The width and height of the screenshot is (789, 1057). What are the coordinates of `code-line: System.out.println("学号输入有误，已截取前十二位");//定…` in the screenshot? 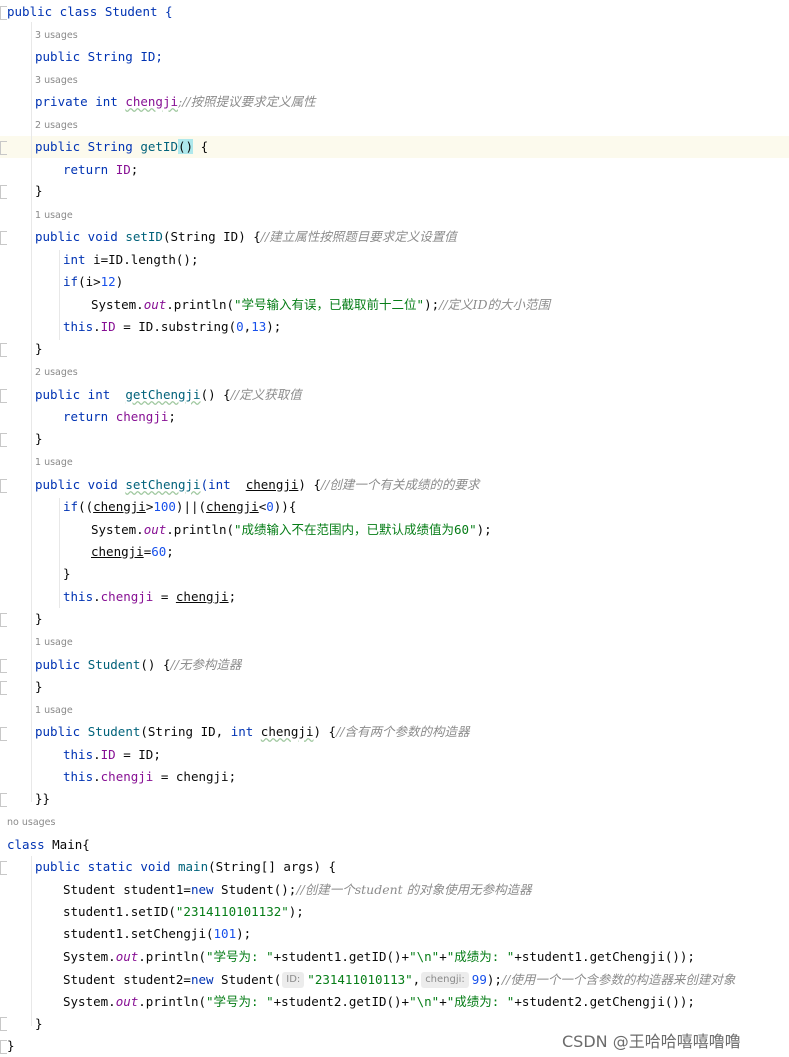 It's located at (440, 305).